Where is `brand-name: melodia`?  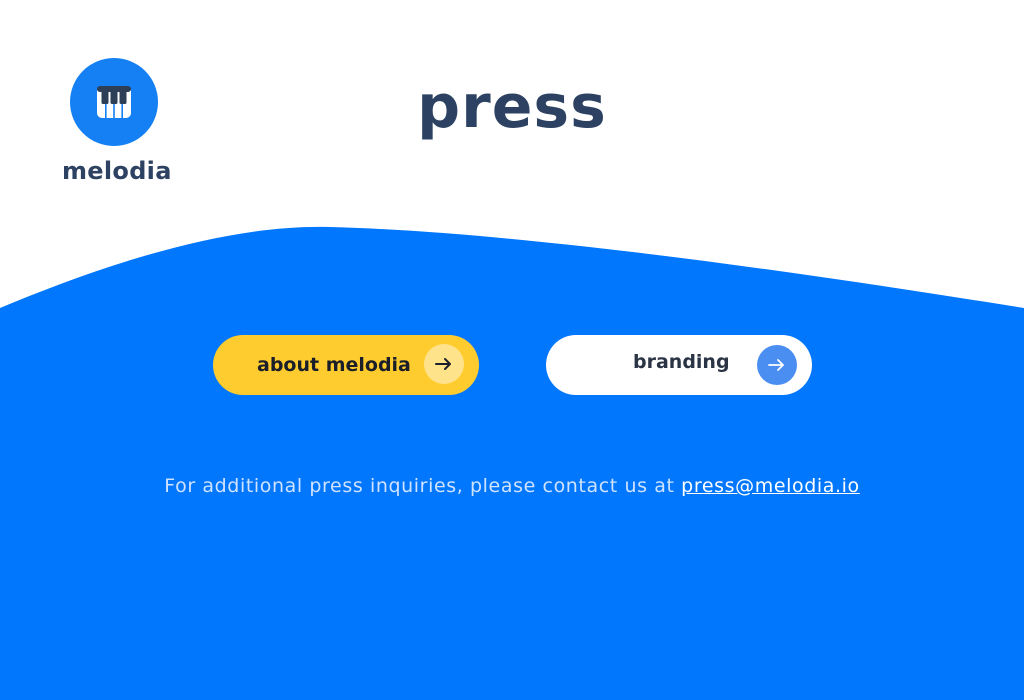 brand-name: melodia is located at coordinates (117, 171).